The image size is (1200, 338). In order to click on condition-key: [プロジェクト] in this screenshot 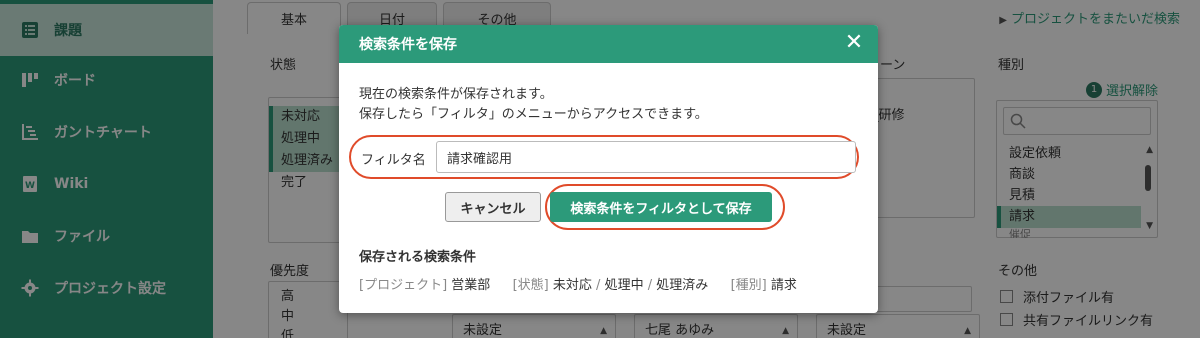, I will do `click(403, 285)`.